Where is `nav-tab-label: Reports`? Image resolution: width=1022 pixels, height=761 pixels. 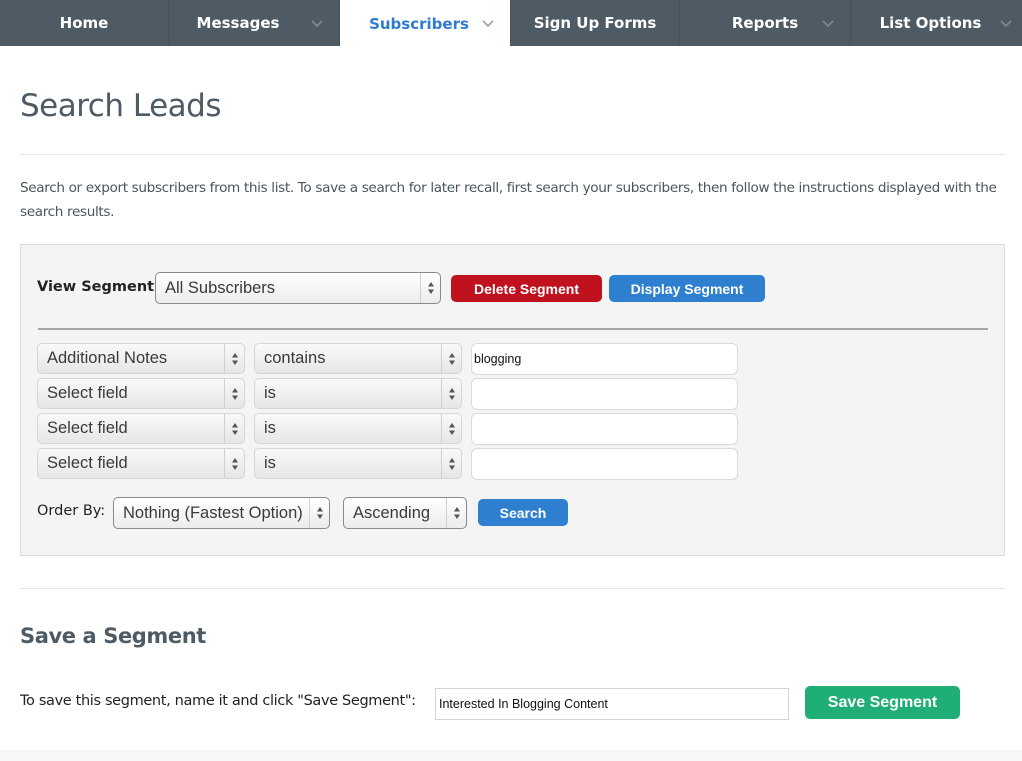 nav-tab-label: Reports is located at coordinates (765, 23).